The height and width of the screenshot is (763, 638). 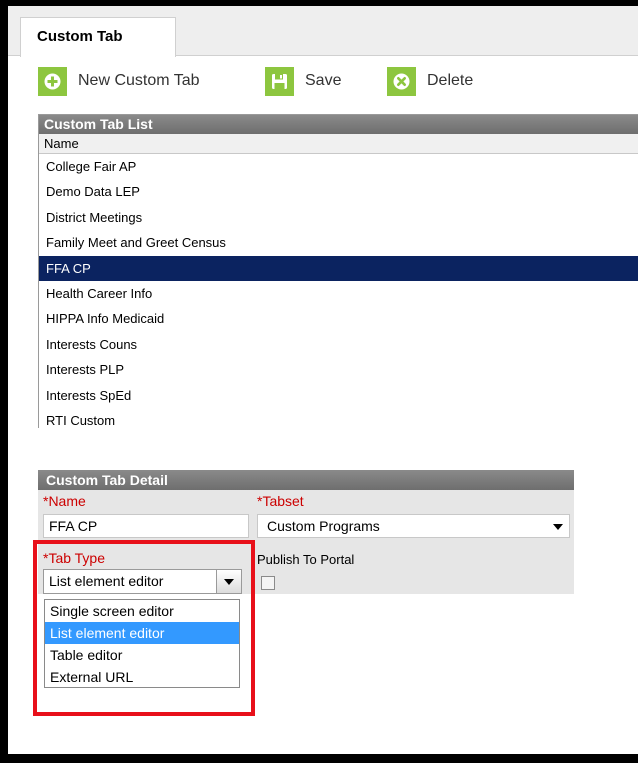 What do you see at coordinates (4, 381) in the screenshot?
I see `window-edge-left` at bounding box center [4, 381].